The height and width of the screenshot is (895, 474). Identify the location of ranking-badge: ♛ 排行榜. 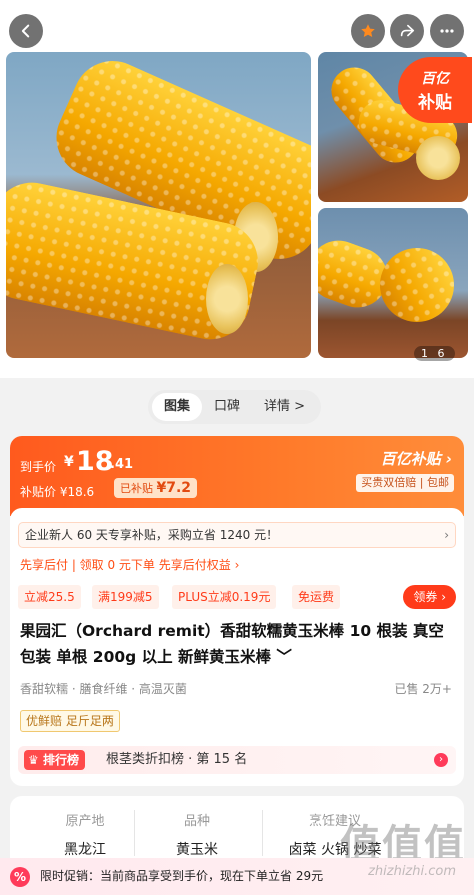
(54, 760).